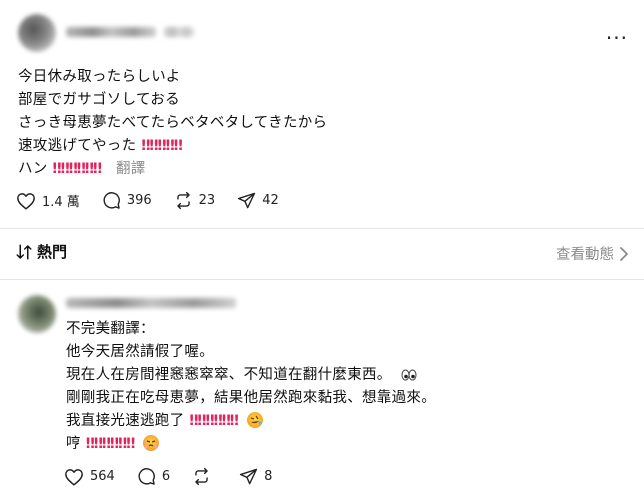  What do you see at coordinates (585, 255) in the screenshot?
I see `view-activity-label: 查看動態` at bounding box center [585, 255].